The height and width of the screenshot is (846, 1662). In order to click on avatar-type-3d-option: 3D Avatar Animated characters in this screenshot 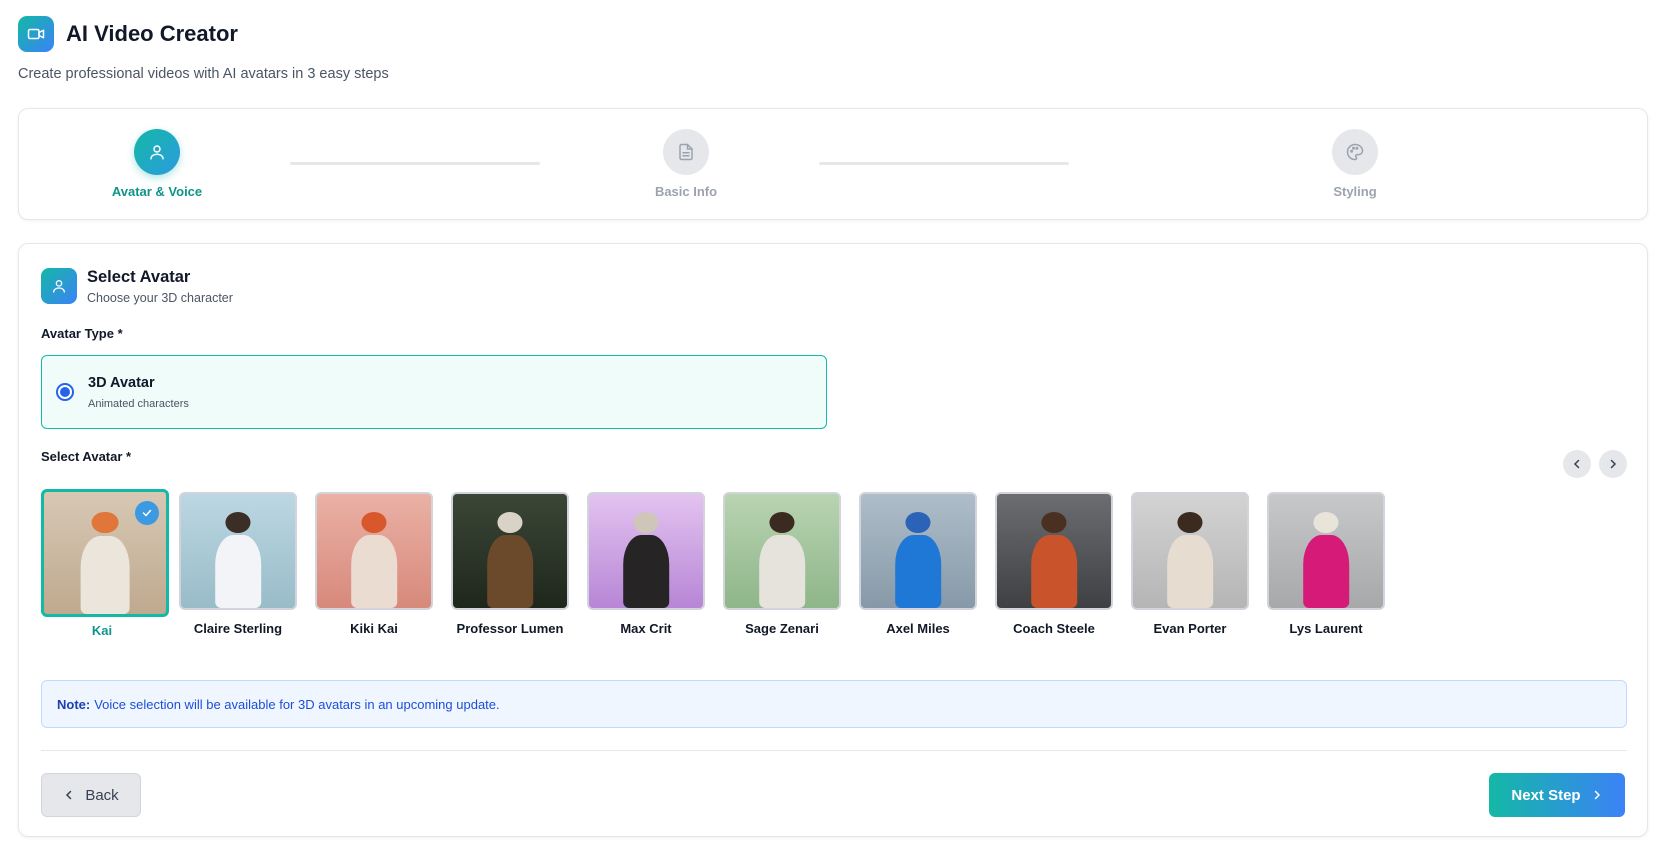, I will do `click(434, 392)`.